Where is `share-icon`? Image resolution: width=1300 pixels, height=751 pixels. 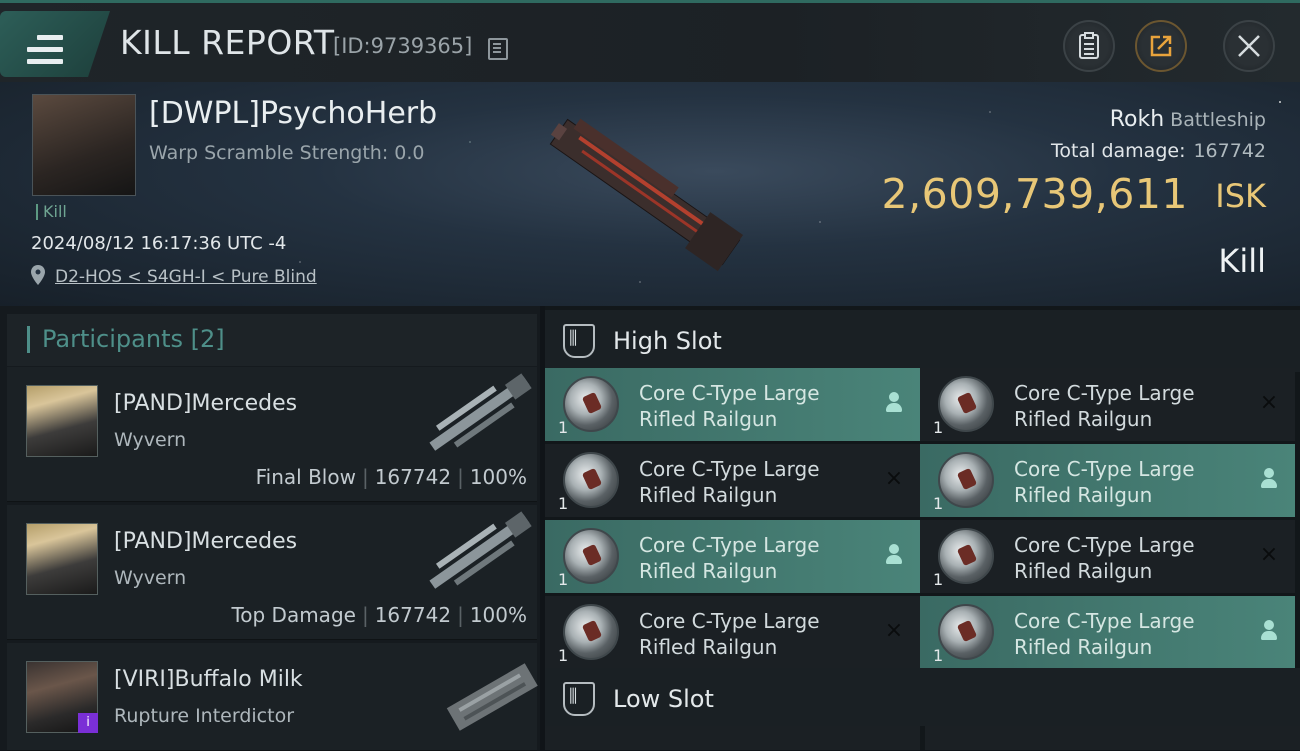
share-icon is located at coordinates (1161, 46).